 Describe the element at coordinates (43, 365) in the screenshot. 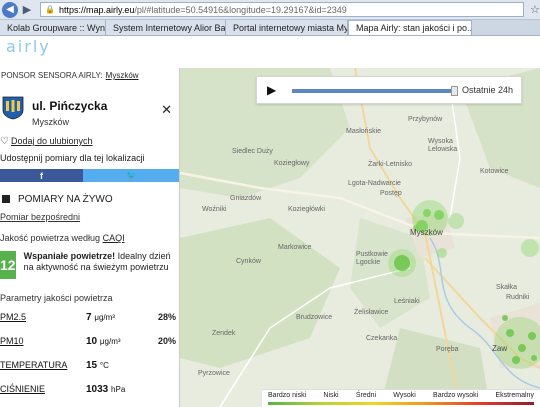

I see `param-name: Temperatura` at that location.